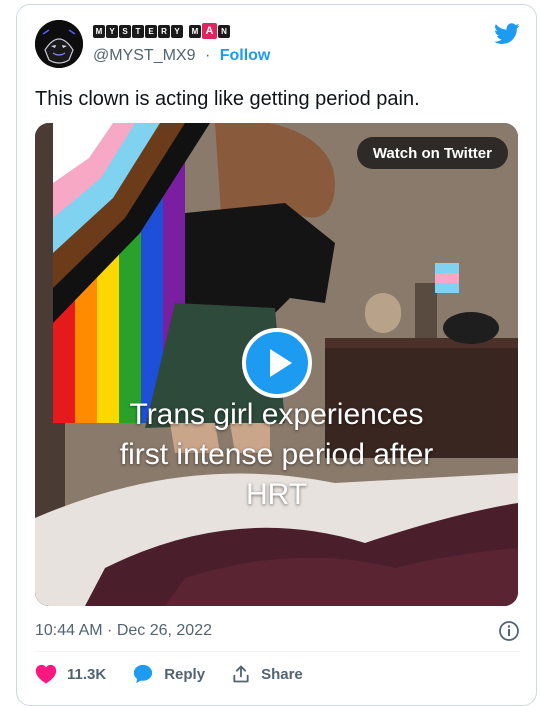 The height and width of the screenshot is (706, 540). Describe the element at coordinates (245, 55) in the screenshot. I see `follow-button: Follow` at that location.